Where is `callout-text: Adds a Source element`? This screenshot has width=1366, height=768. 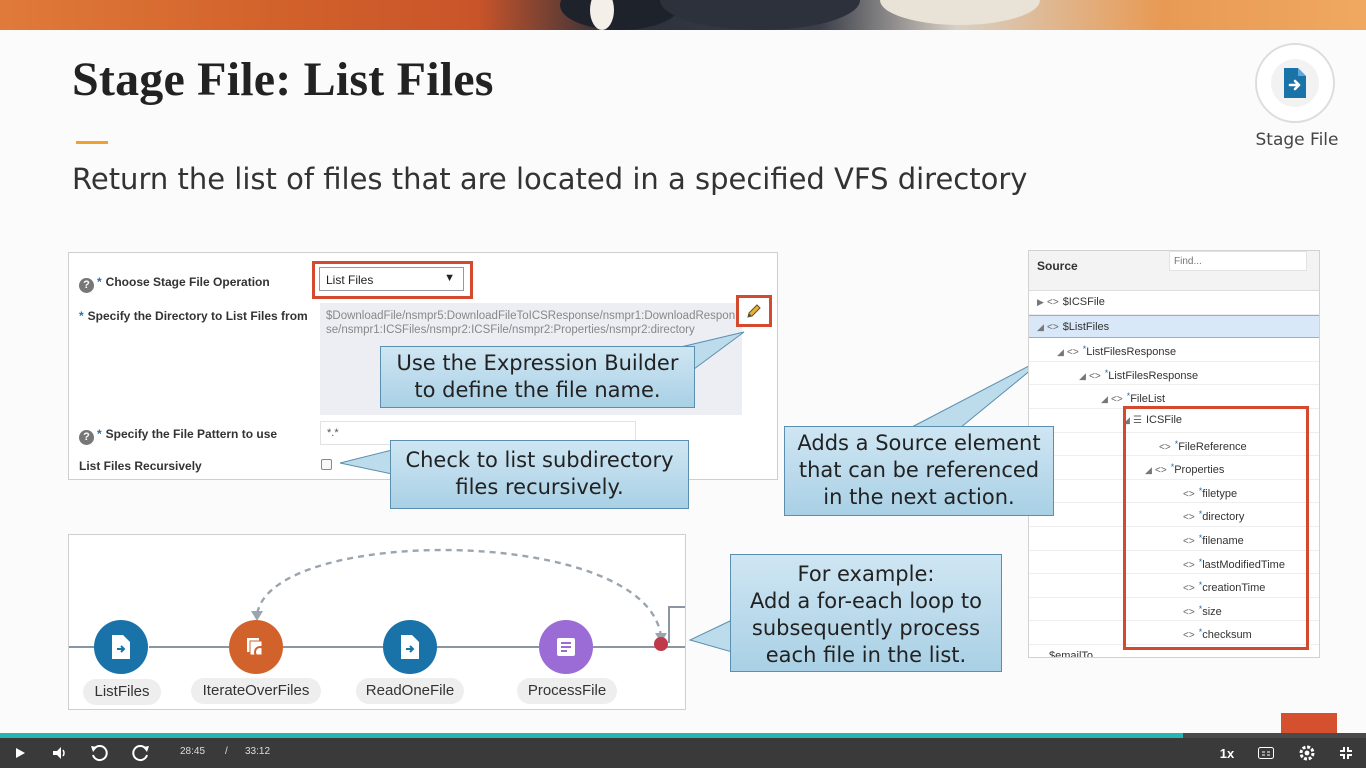
callout-text: Adds a Source element is located at coordinates (919, 443).